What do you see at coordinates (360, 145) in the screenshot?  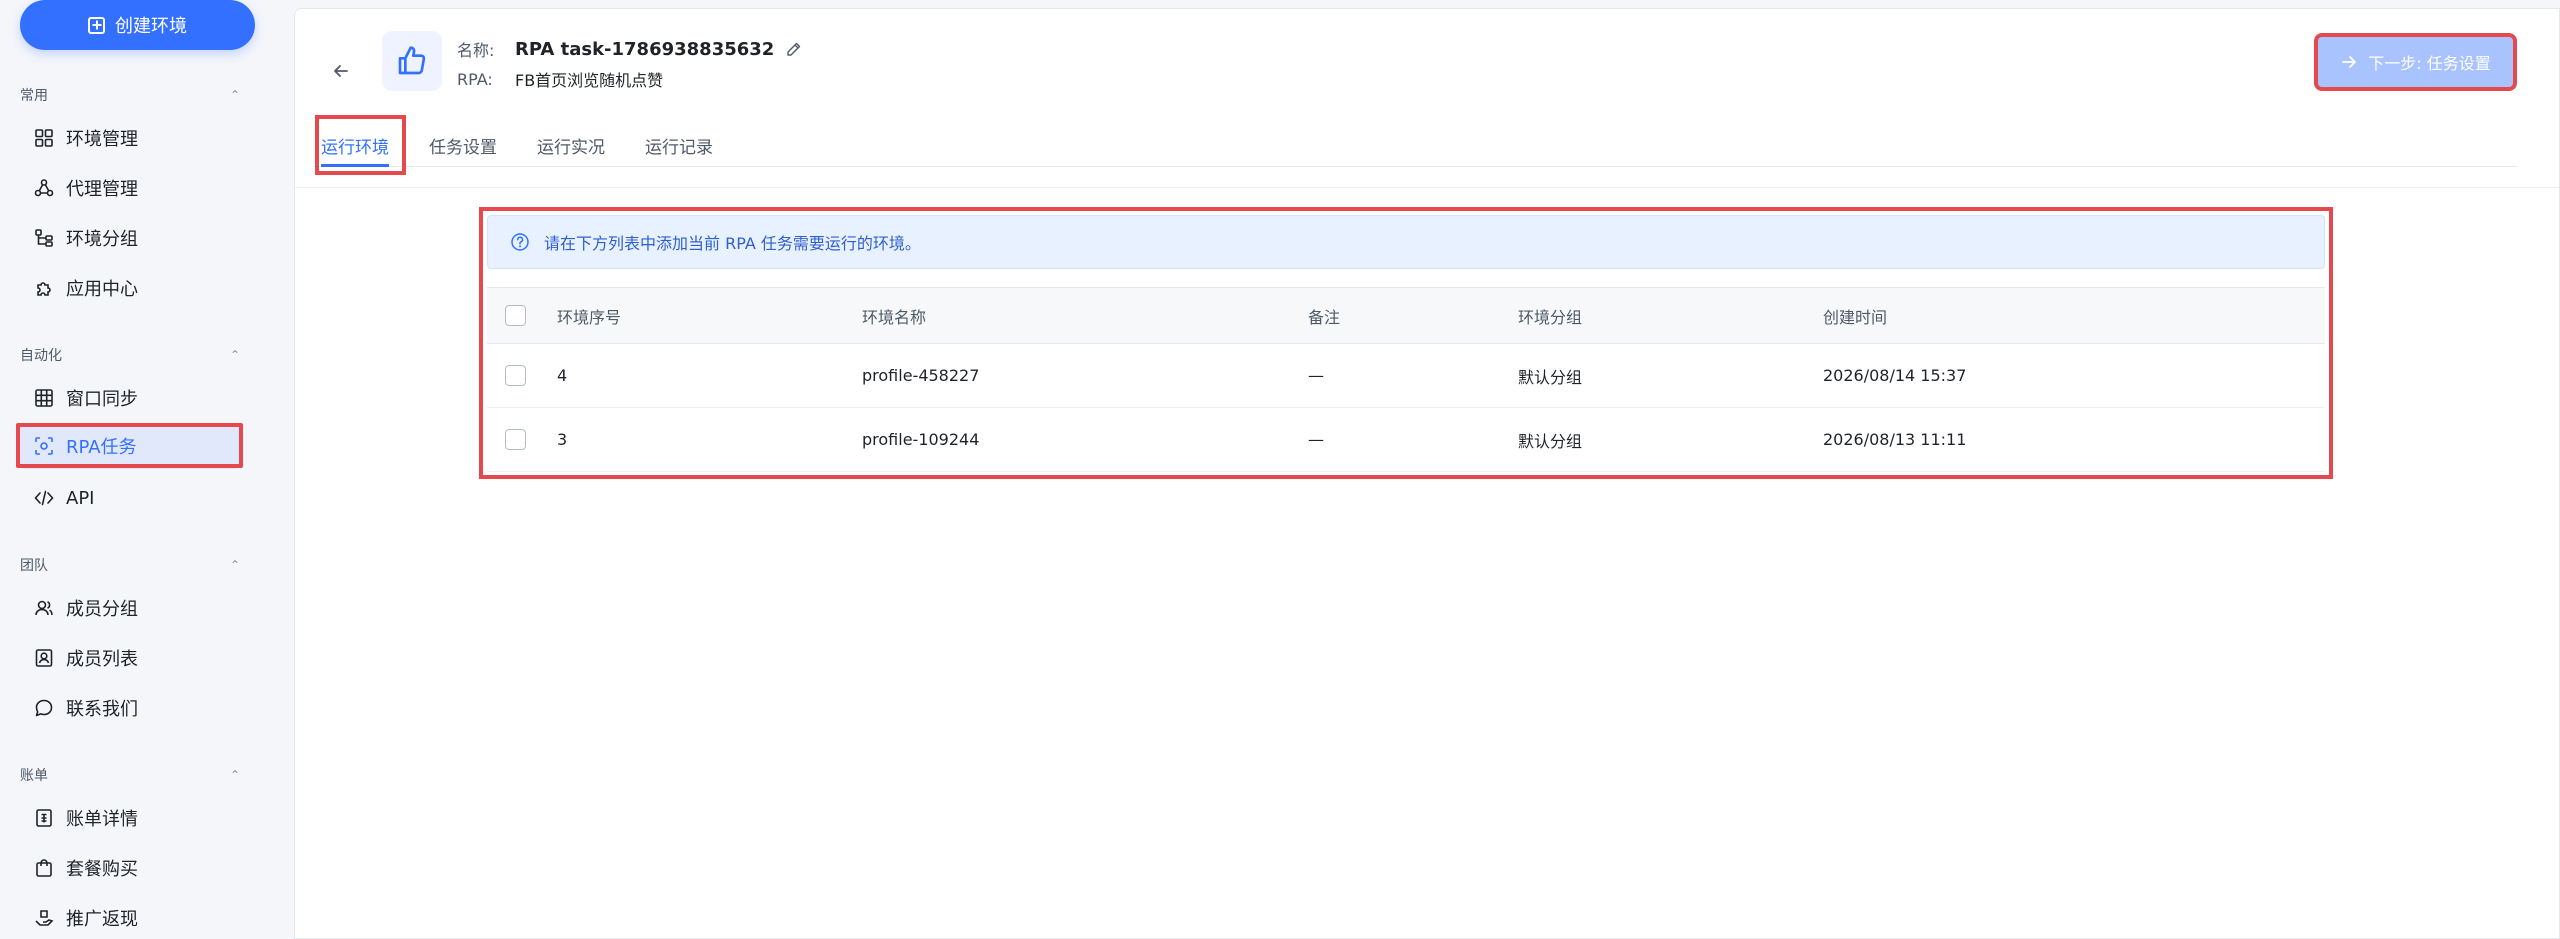 I see `highlight-box-tab` at bounding box center [360, 145].